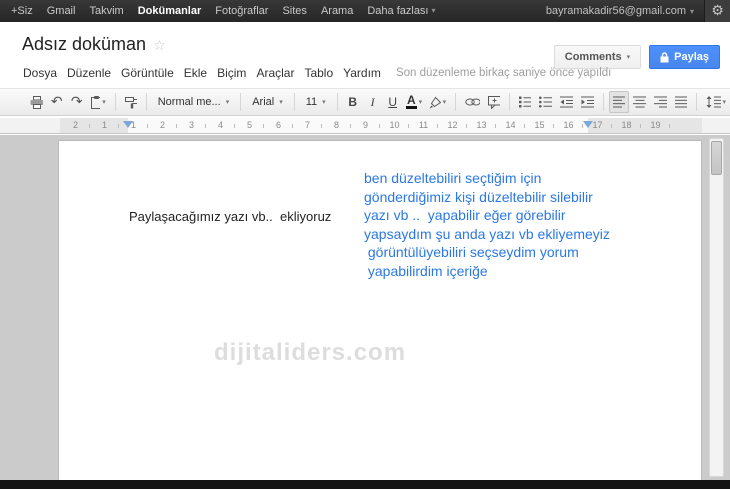 This screenshot has height=489, width=730. Describe the element at coordinates (472, 102) in the screenshot. I see `insert-link-button` at that location.